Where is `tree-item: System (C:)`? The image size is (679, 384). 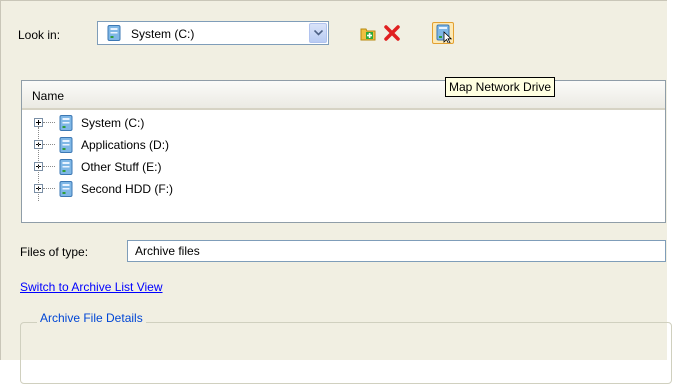 tree-item: System (C:) is located at coordinates (343, 123).